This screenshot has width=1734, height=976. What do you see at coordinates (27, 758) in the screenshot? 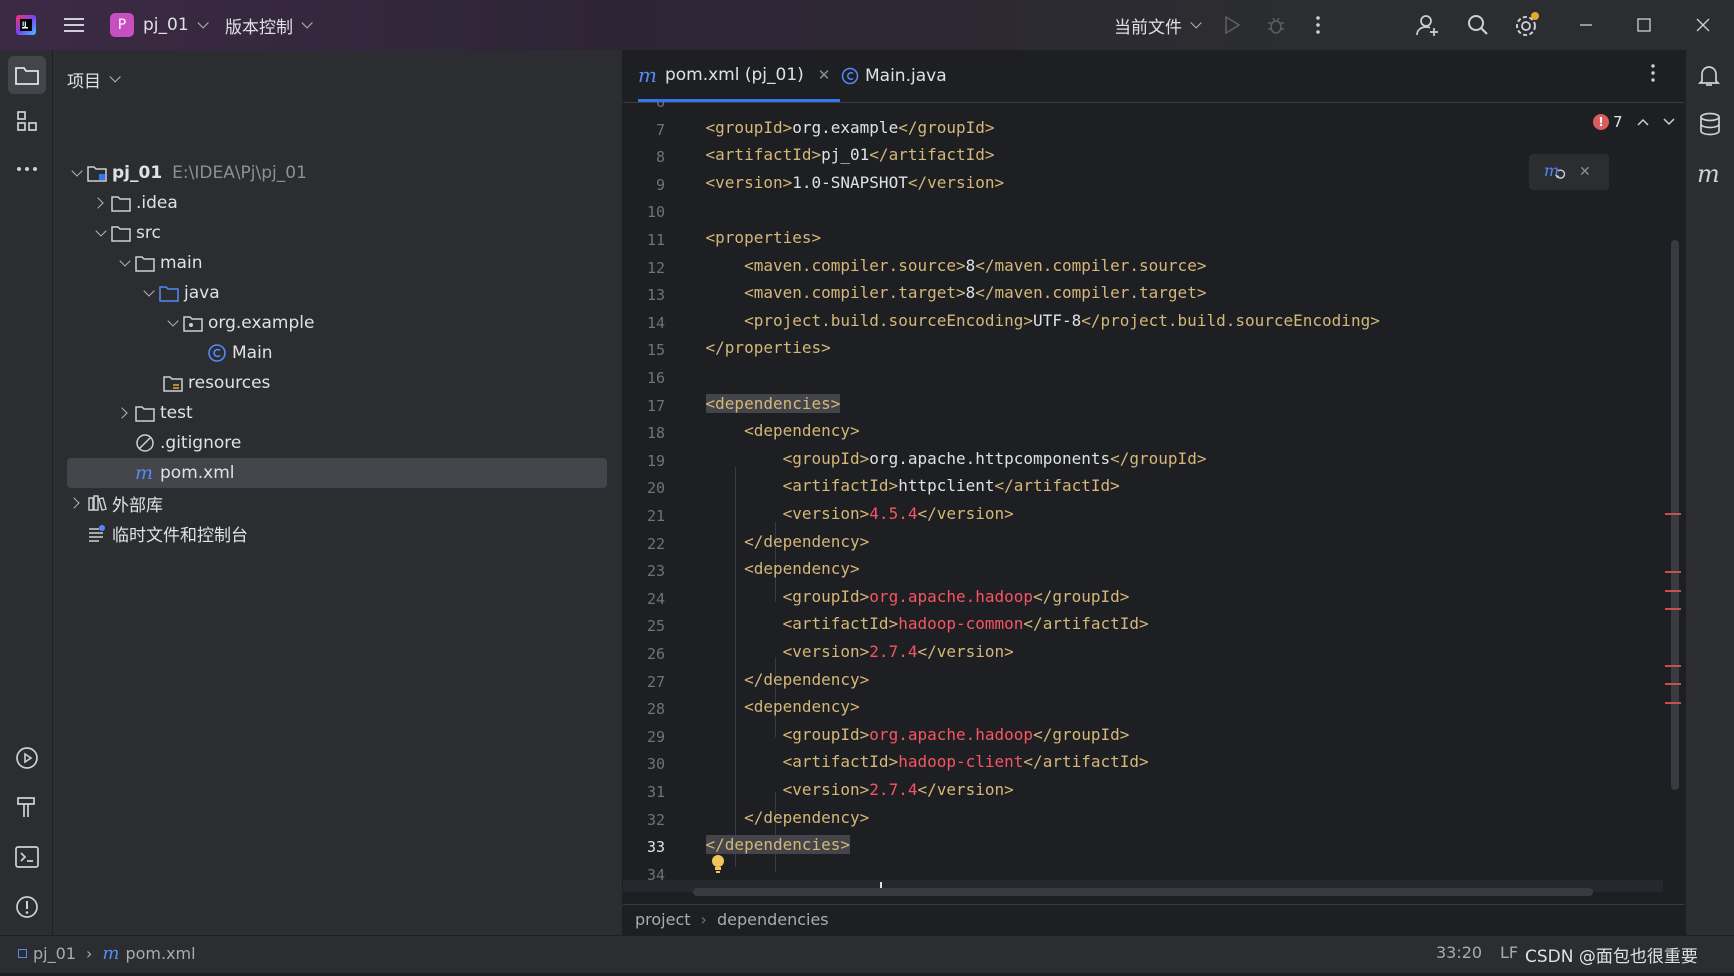
I see `services-tool-icon` at bounding box center [27, 758].